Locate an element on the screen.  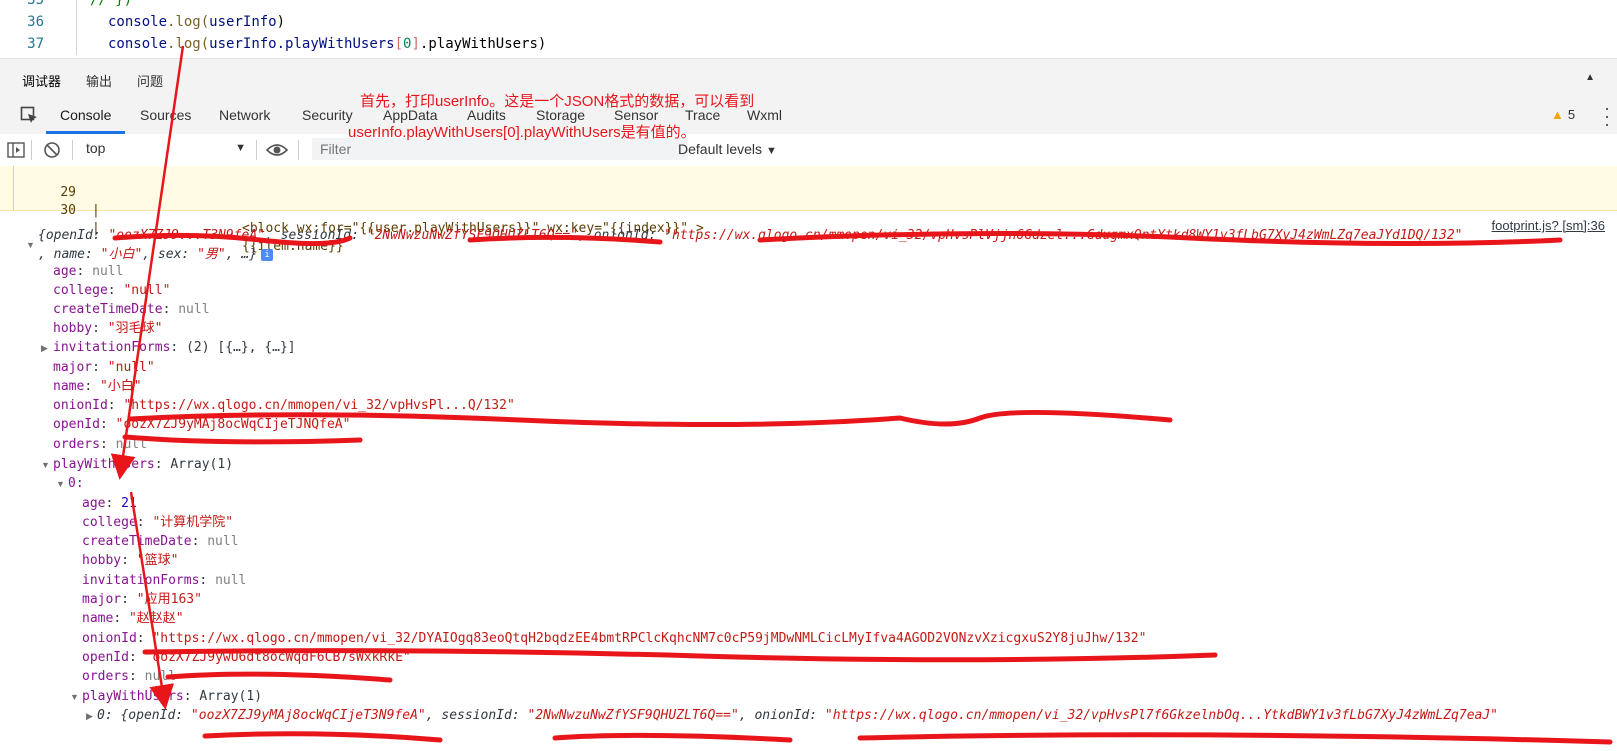
property-row: hobby: "篮球" is located at coordinates (130, 560).